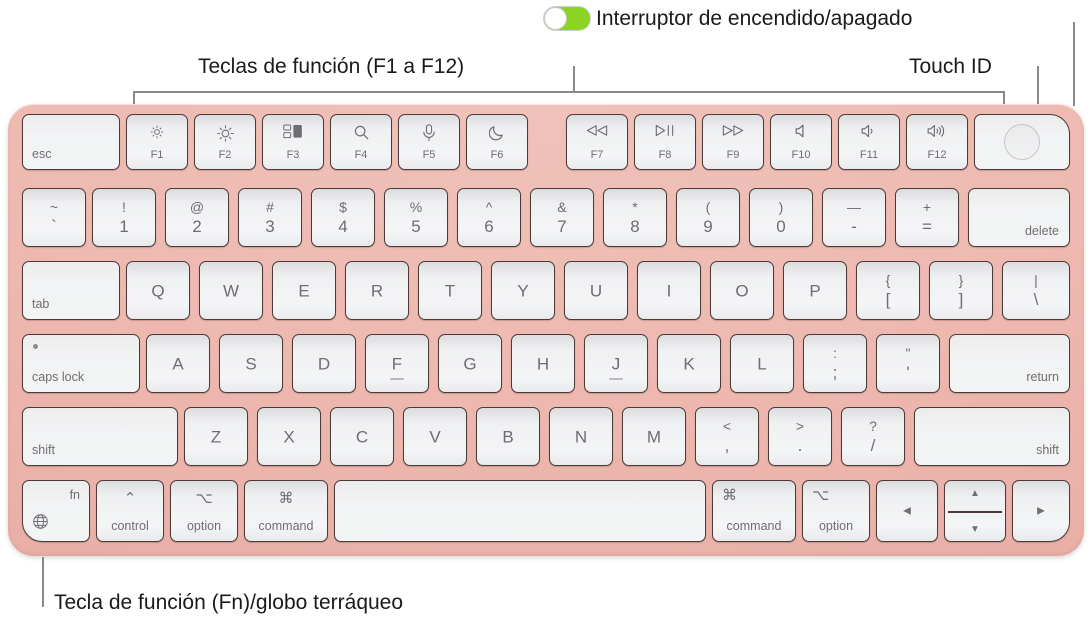 This screenshot has height=622, width=1091. I want to click on power-switch-toggle, so click(567, 18).